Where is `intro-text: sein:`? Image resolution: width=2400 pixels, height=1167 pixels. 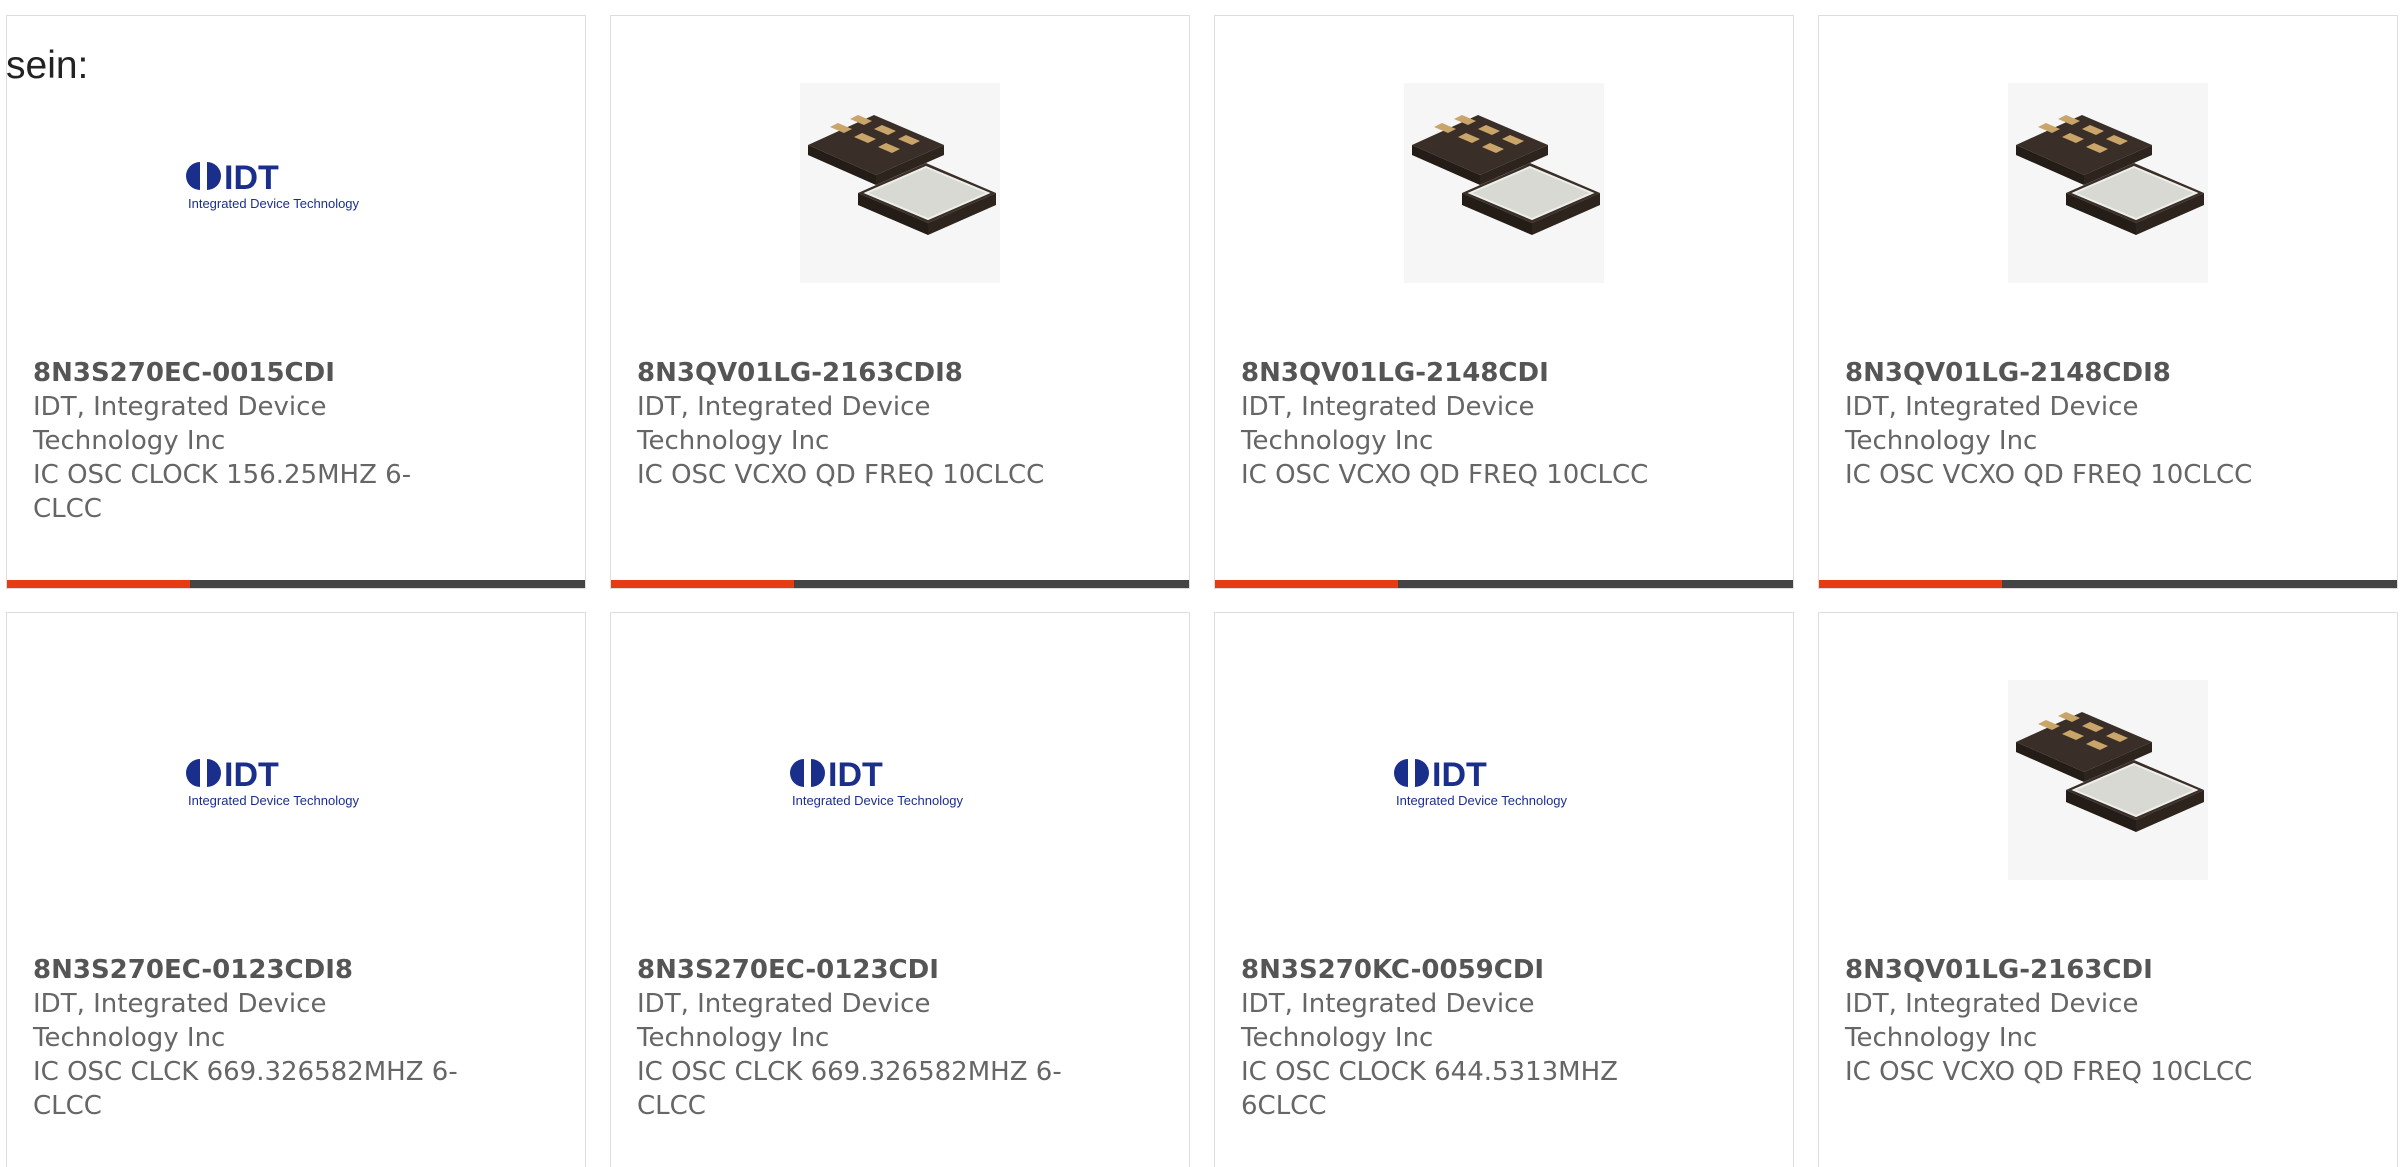
intro-text: sein: is located at coordinates (47, 65).